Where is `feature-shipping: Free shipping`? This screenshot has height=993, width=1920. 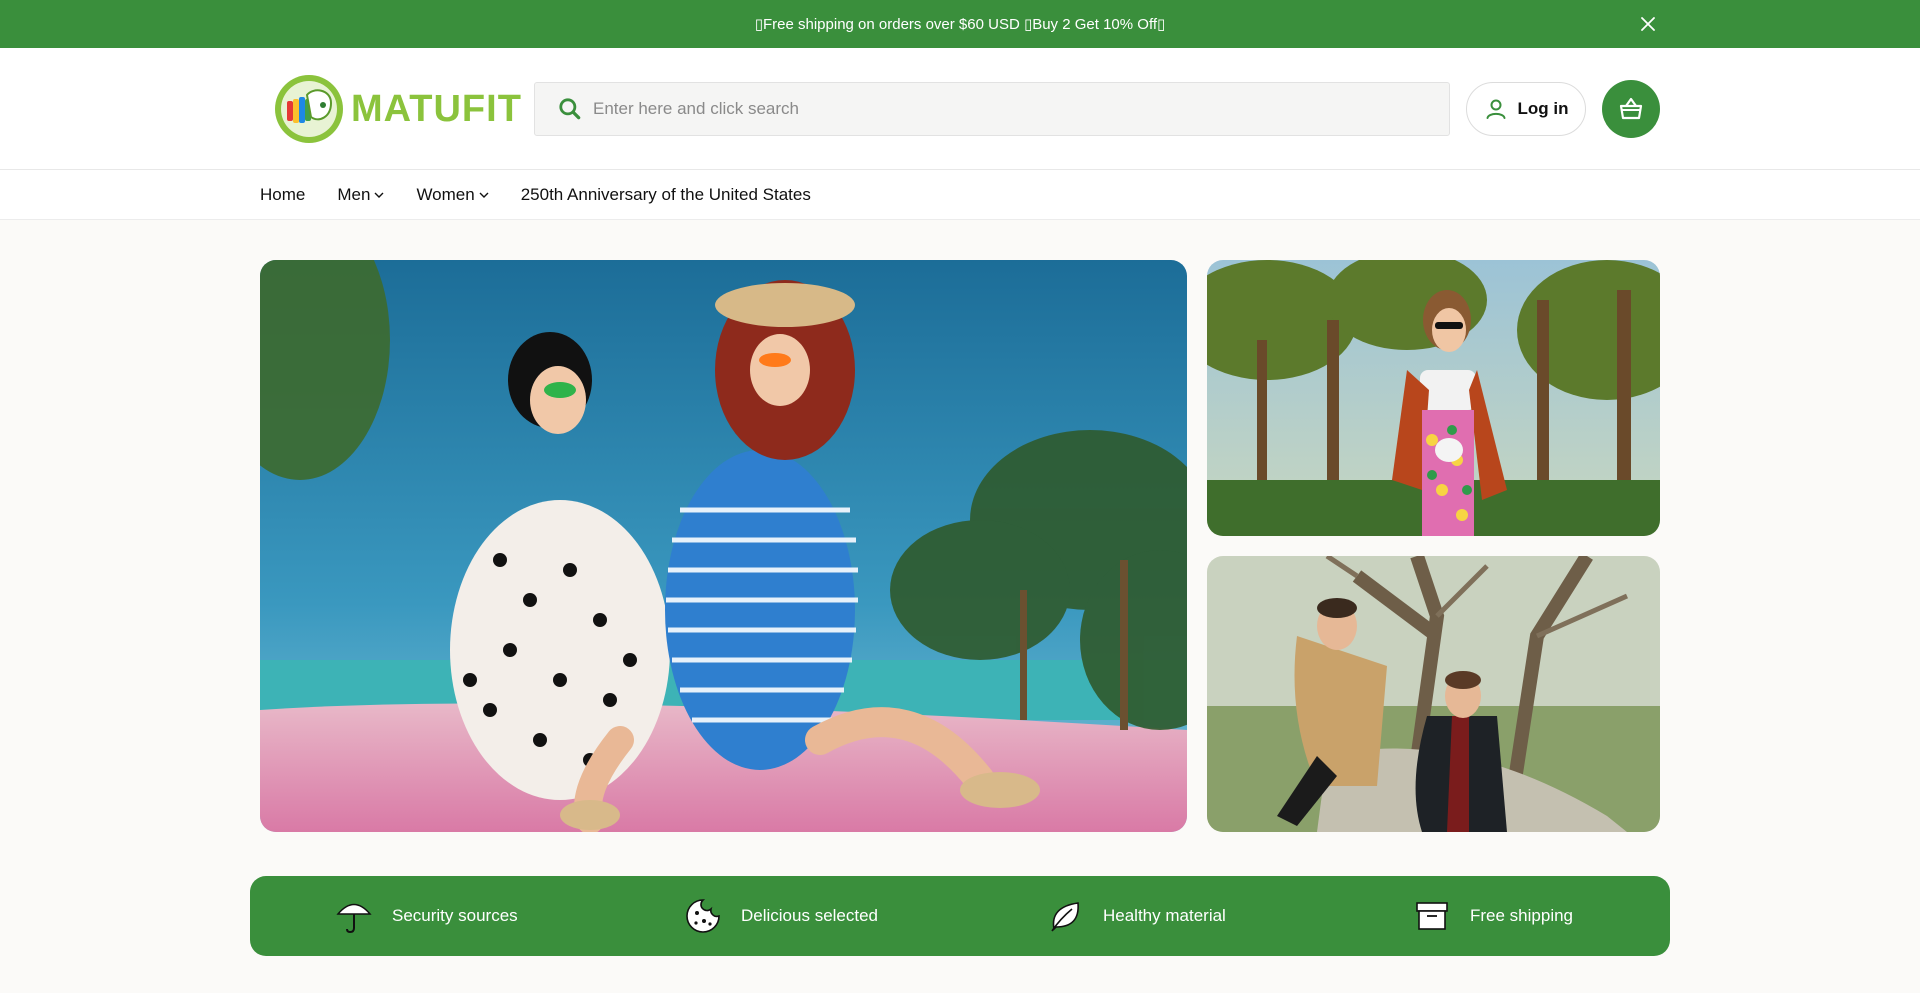
feature-shipping: Free shipping is located at coordinates (1492, 916).